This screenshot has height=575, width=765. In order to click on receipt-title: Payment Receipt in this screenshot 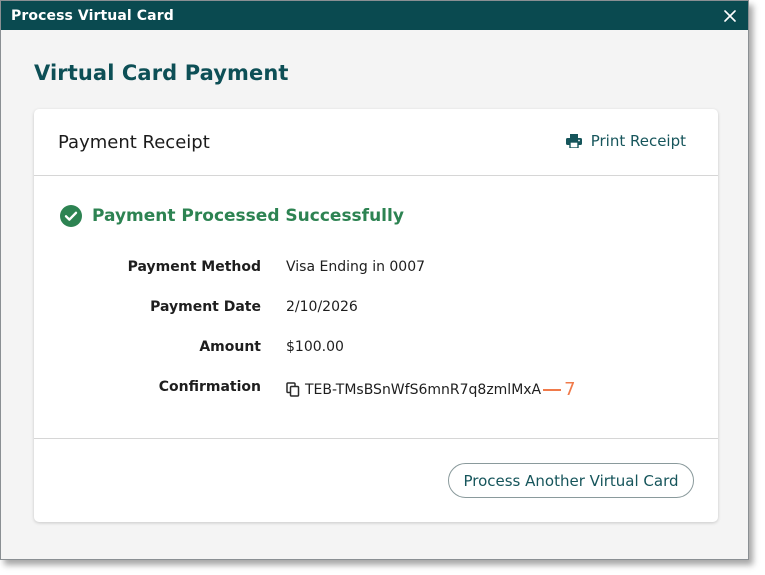, I will do `click(134, 142)`.